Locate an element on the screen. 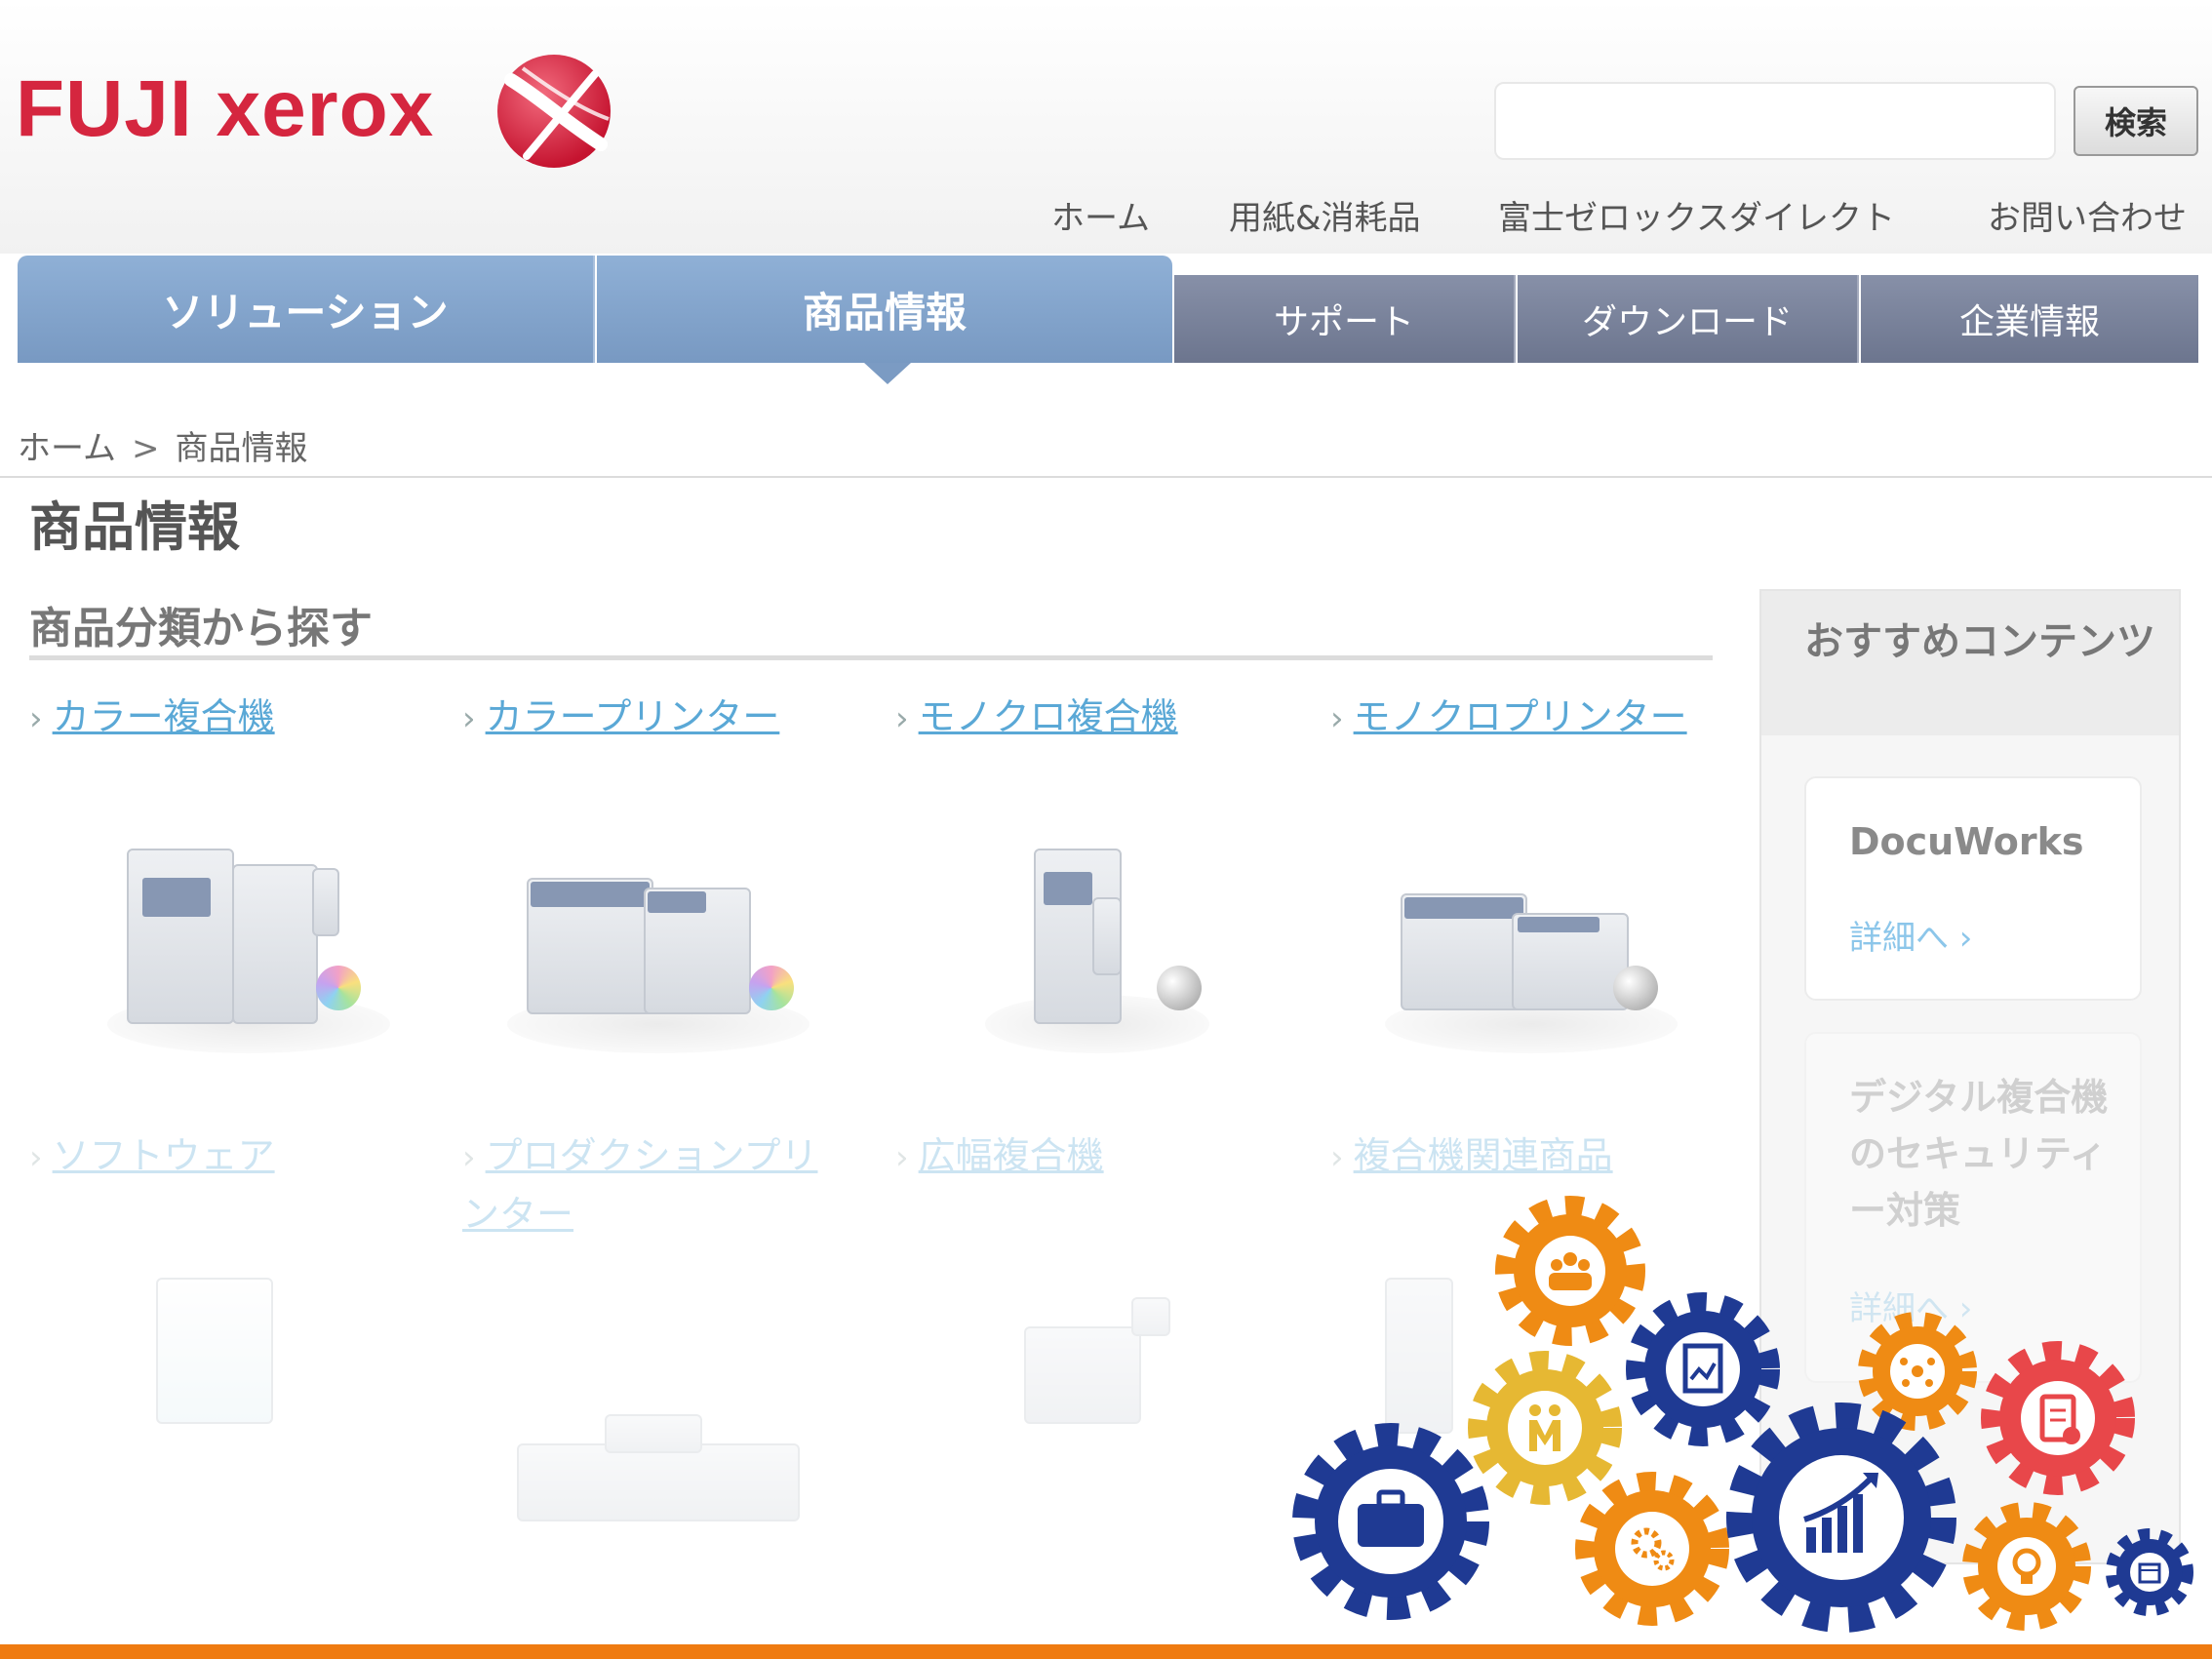 The width and height of the screenshot is (2212, 1659). lightbulb-gear-icon is located at coordinates (2026, 1566).